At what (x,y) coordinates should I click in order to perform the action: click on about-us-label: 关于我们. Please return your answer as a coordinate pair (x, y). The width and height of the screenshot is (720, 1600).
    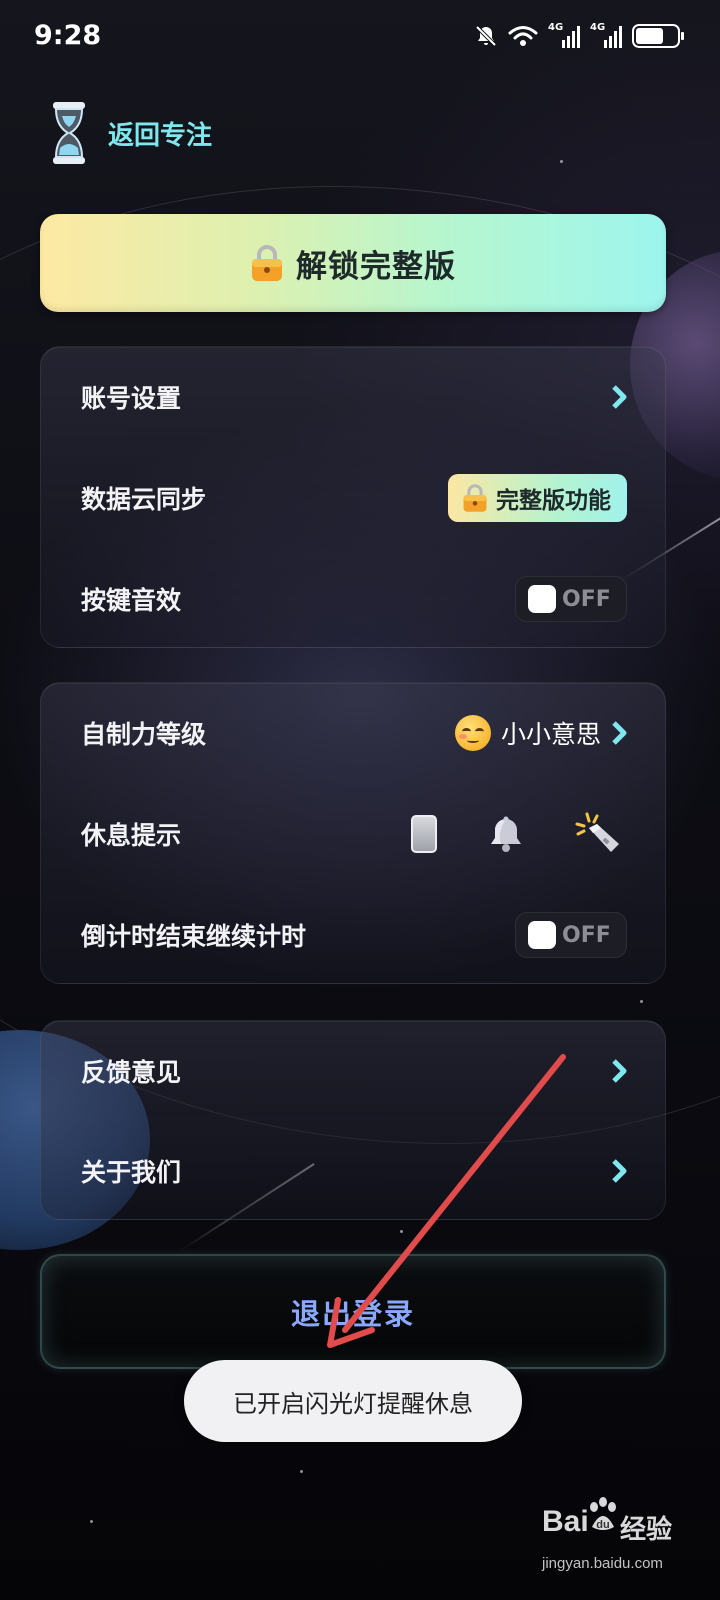
    Looking at the image, I should click on (131, 1172).